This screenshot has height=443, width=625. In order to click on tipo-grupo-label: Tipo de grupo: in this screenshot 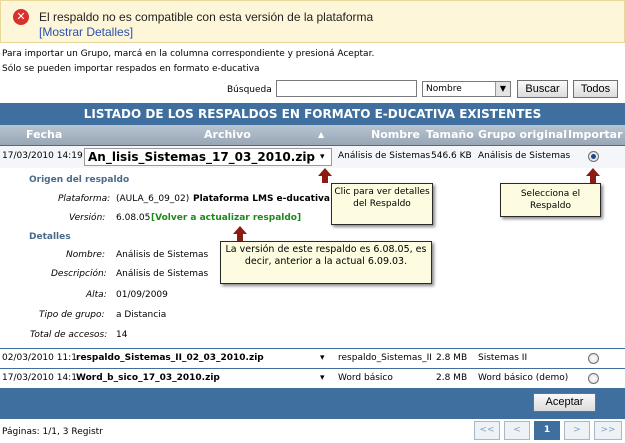, I will do `click(72, 315)`.